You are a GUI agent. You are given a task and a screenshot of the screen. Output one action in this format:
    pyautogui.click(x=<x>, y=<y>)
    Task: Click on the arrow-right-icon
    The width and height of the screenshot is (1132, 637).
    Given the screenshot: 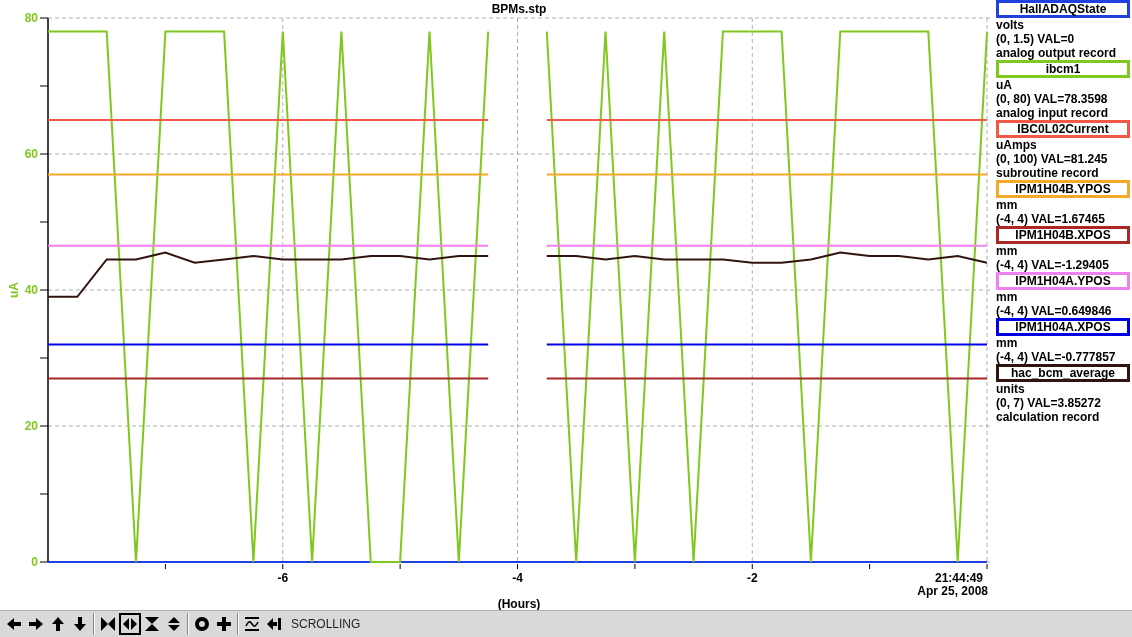 What is the action you would take?
    pyautogui.click(x=36, y=624)
    